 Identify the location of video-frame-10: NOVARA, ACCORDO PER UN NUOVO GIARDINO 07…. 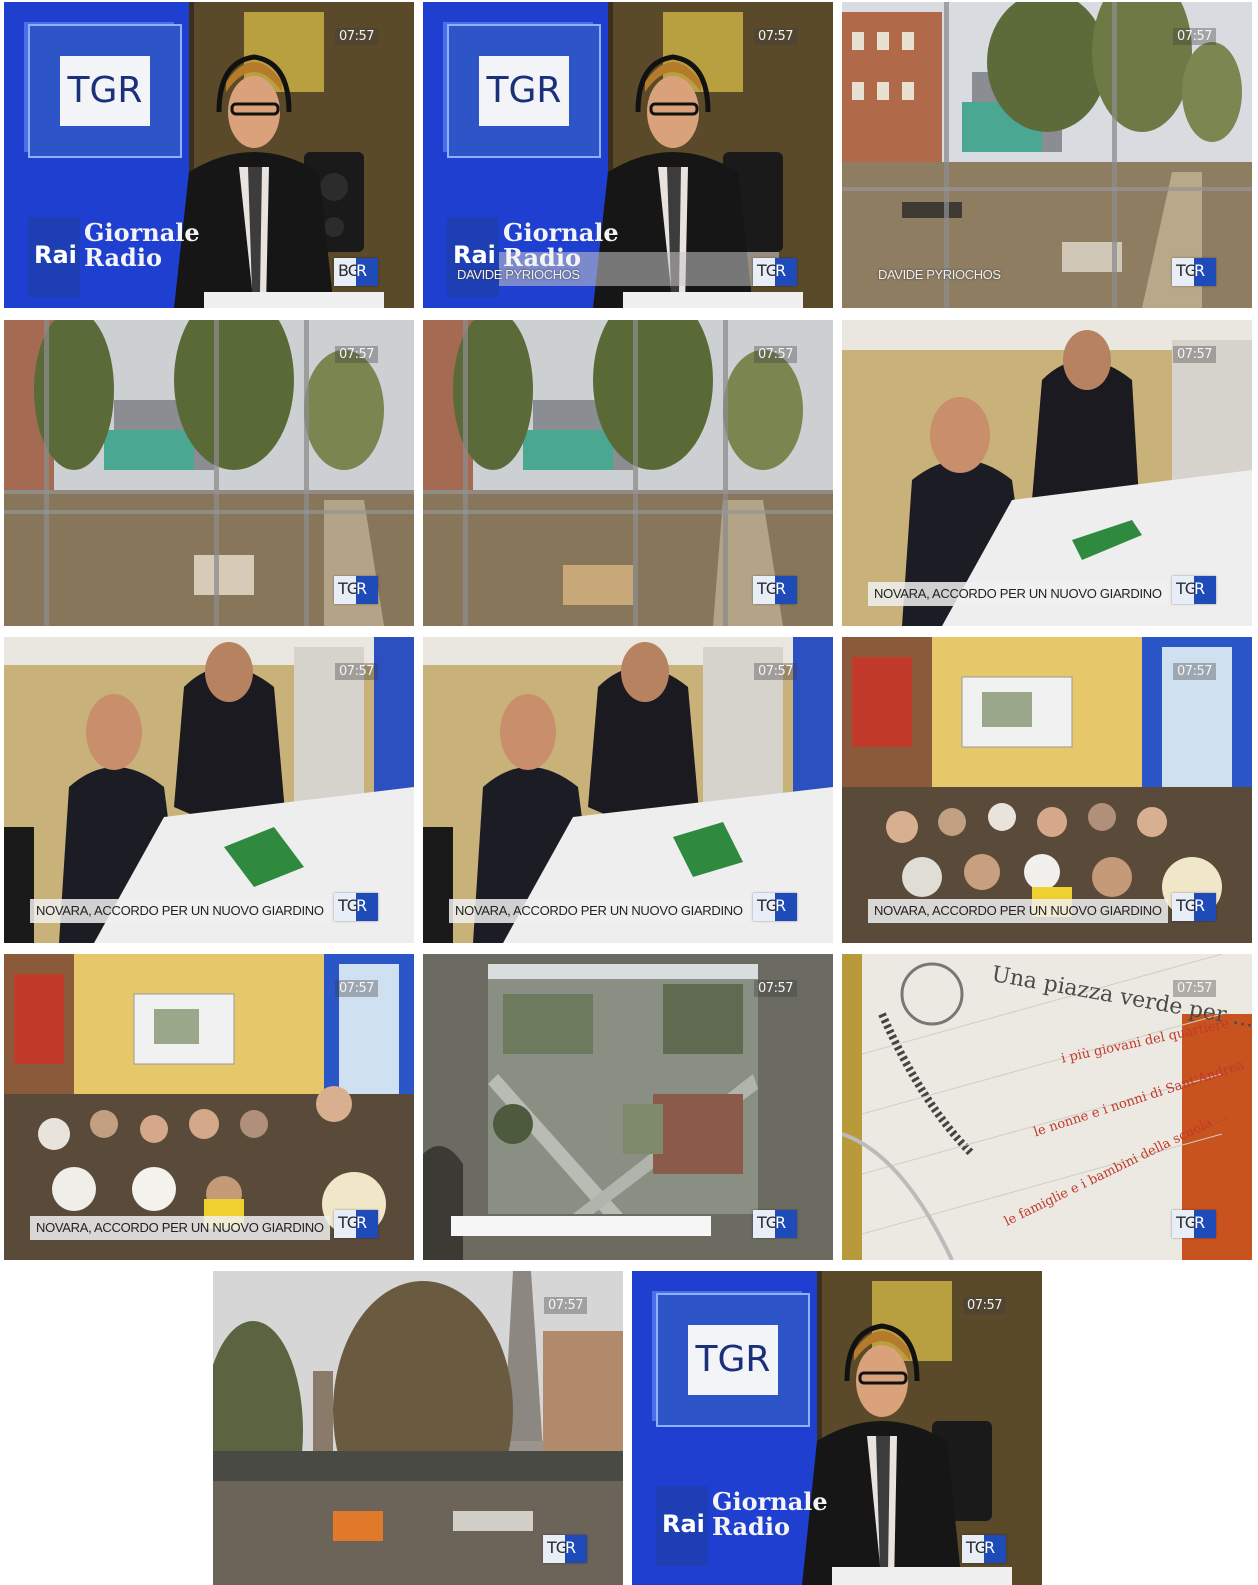
(209, 1107).